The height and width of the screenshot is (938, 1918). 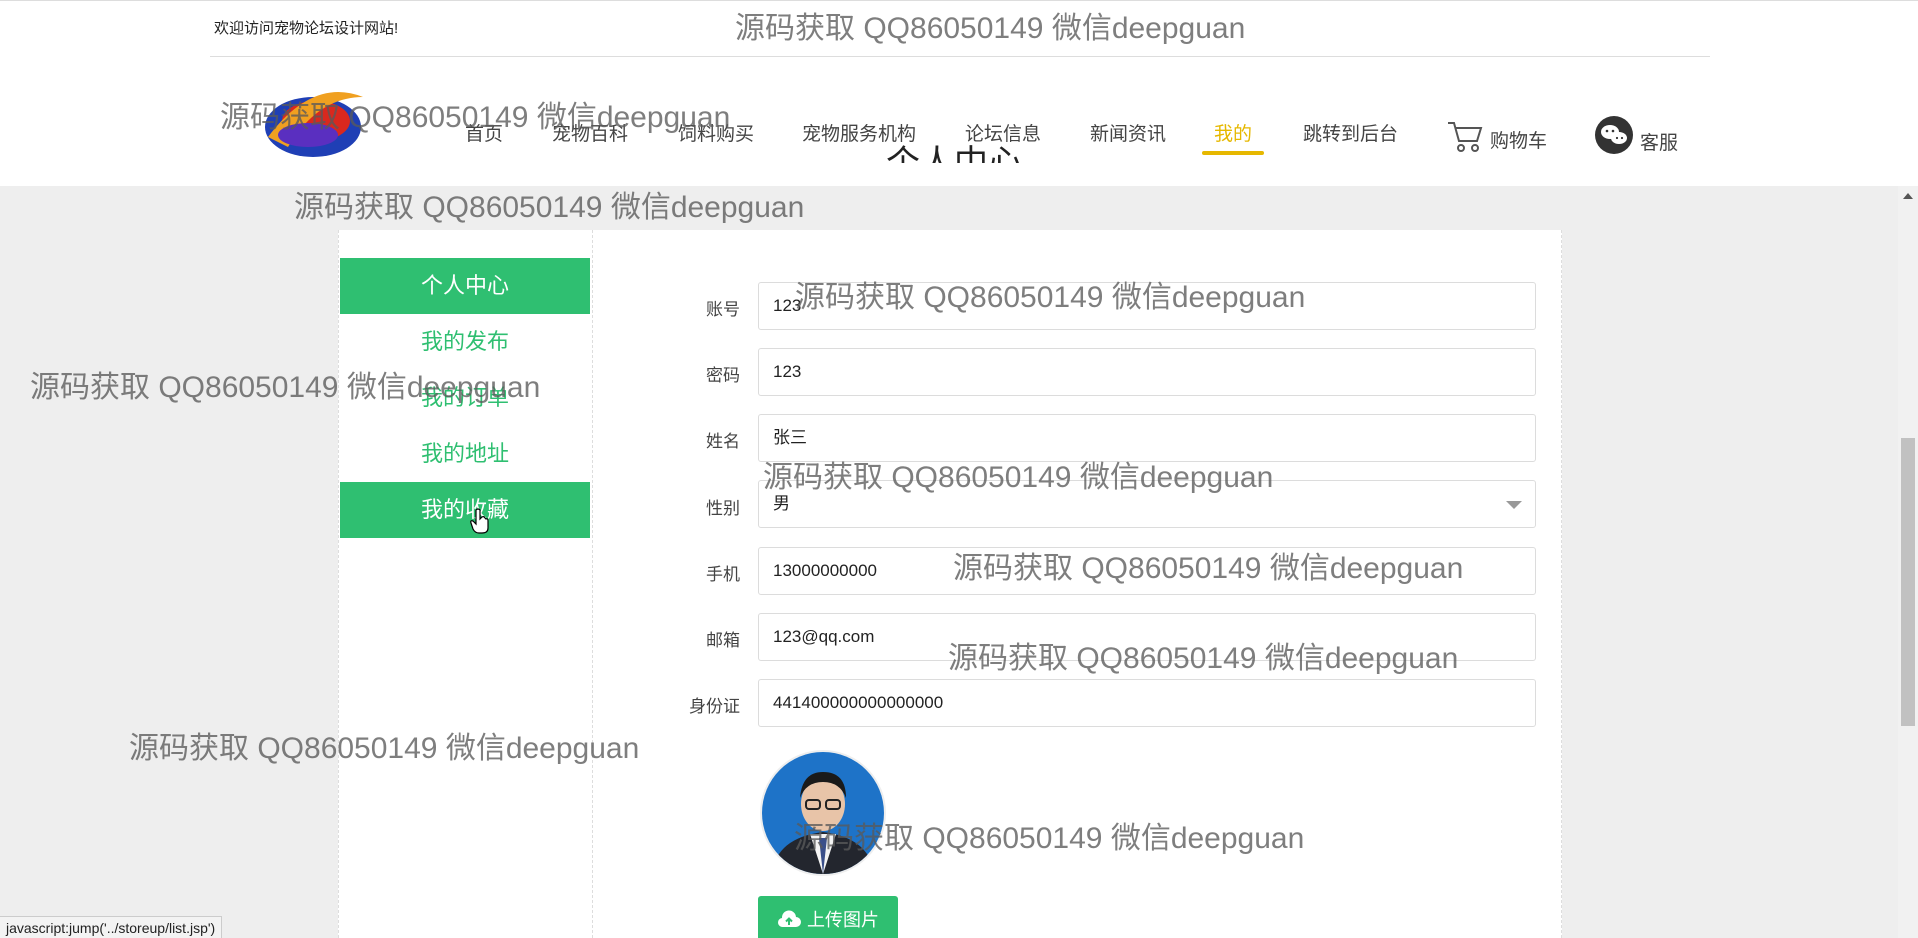 What do you see at coordinates (1614, 135) in the screenshot?
I see `wechat-icon` at bounding box center [1614, 135].